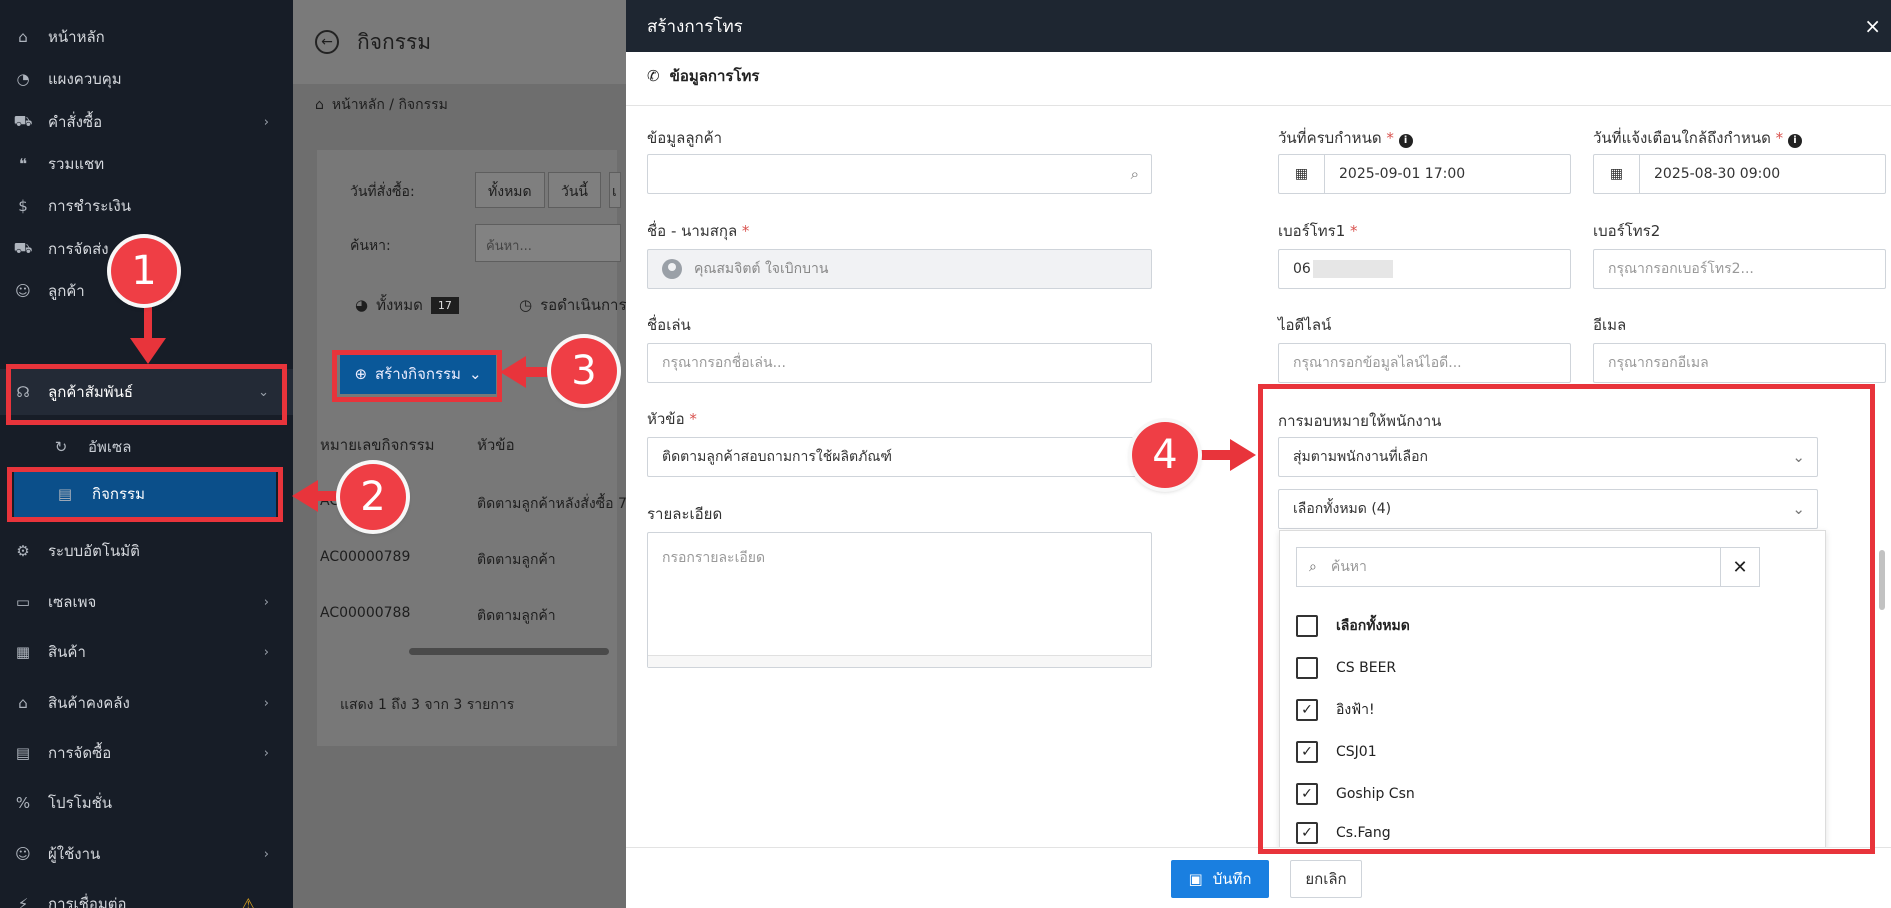 Image resolution: width=1891 pixels, height=908 pixels. I want to click on sidebar-item-promotion: % โปรโมชั่น, so click(146, 803).